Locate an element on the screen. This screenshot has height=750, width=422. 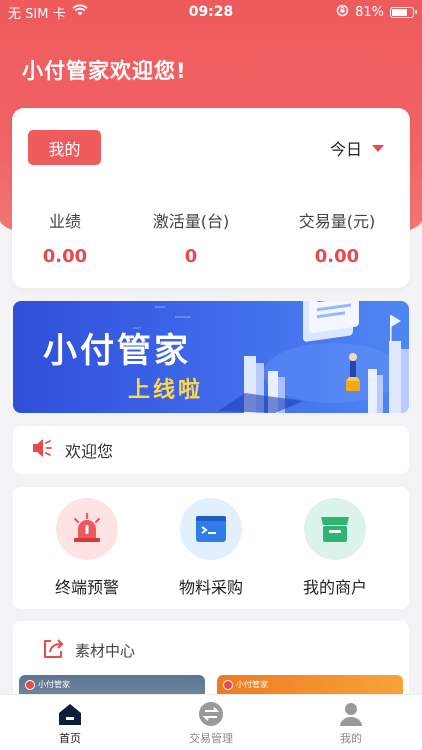
quick-action-terminal-warning: 终端预警 is located at coordinates (87, 548).